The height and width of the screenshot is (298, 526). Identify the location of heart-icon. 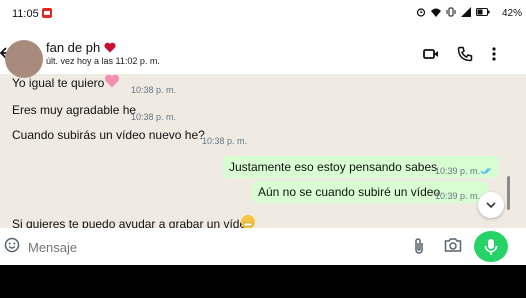
(110, 47).